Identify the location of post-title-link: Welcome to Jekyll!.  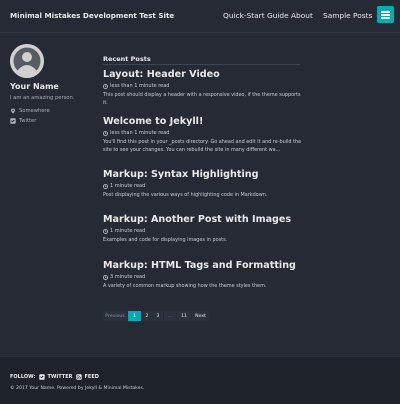
(208, 122).